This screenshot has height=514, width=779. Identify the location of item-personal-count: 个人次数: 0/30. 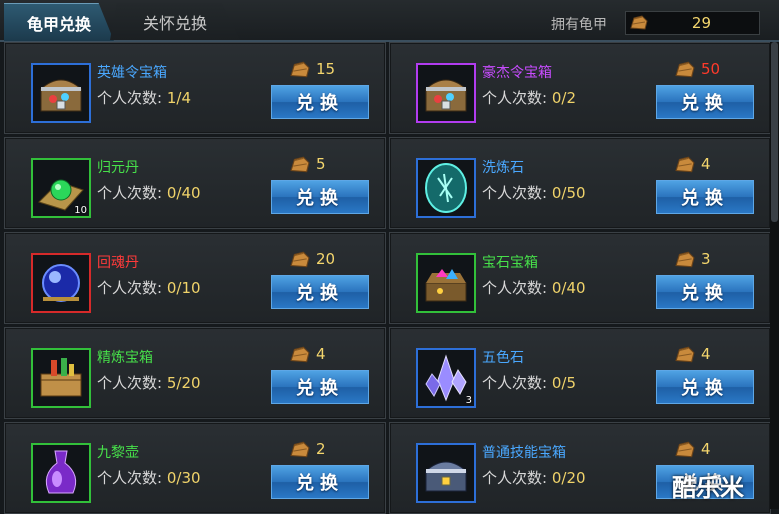
(149, 477).